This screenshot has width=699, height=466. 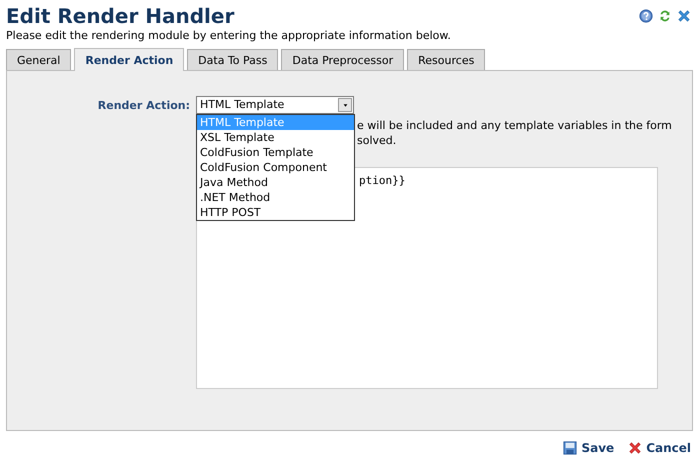 I want to click on dropdown-option: XSL Template, so click(x=275, y=137).